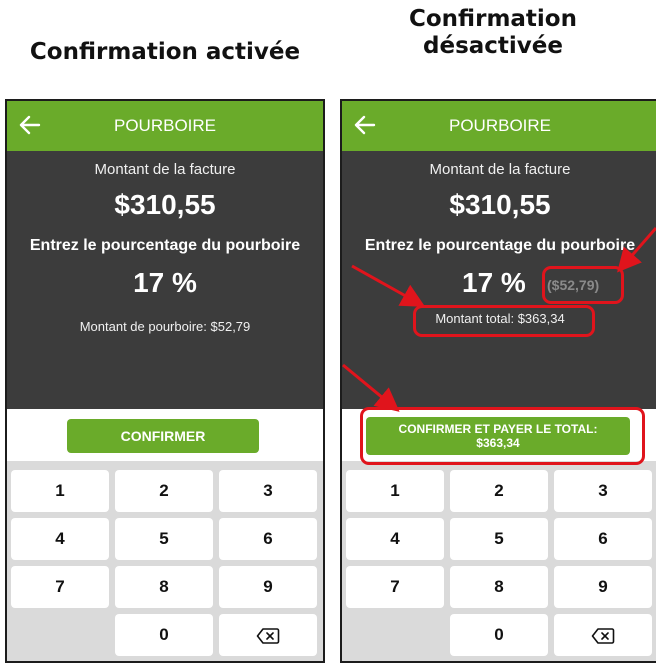 This screenshot has width=656, height=663. What do you see at coordinates (493, 19) in the screenshot?
I see `caption-line-1: Confirmation` at bounding box center [493, 19].